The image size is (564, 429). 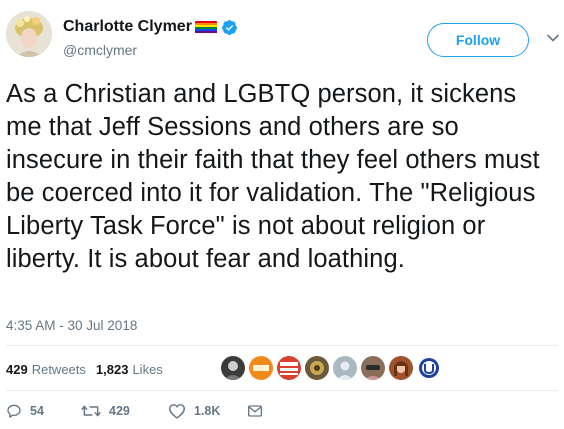 I want to click on likes-label: Likes, so click(x=147, y=369).